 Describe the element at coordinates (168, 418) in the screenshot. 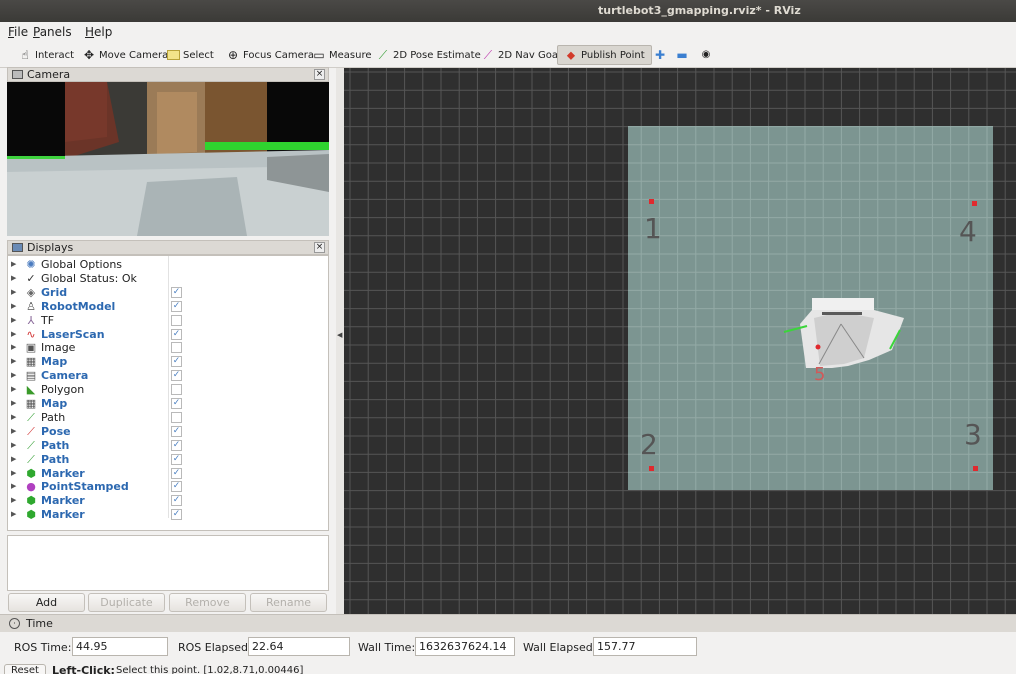

I see `display-item: ▶ ⟋ Path` at that location.